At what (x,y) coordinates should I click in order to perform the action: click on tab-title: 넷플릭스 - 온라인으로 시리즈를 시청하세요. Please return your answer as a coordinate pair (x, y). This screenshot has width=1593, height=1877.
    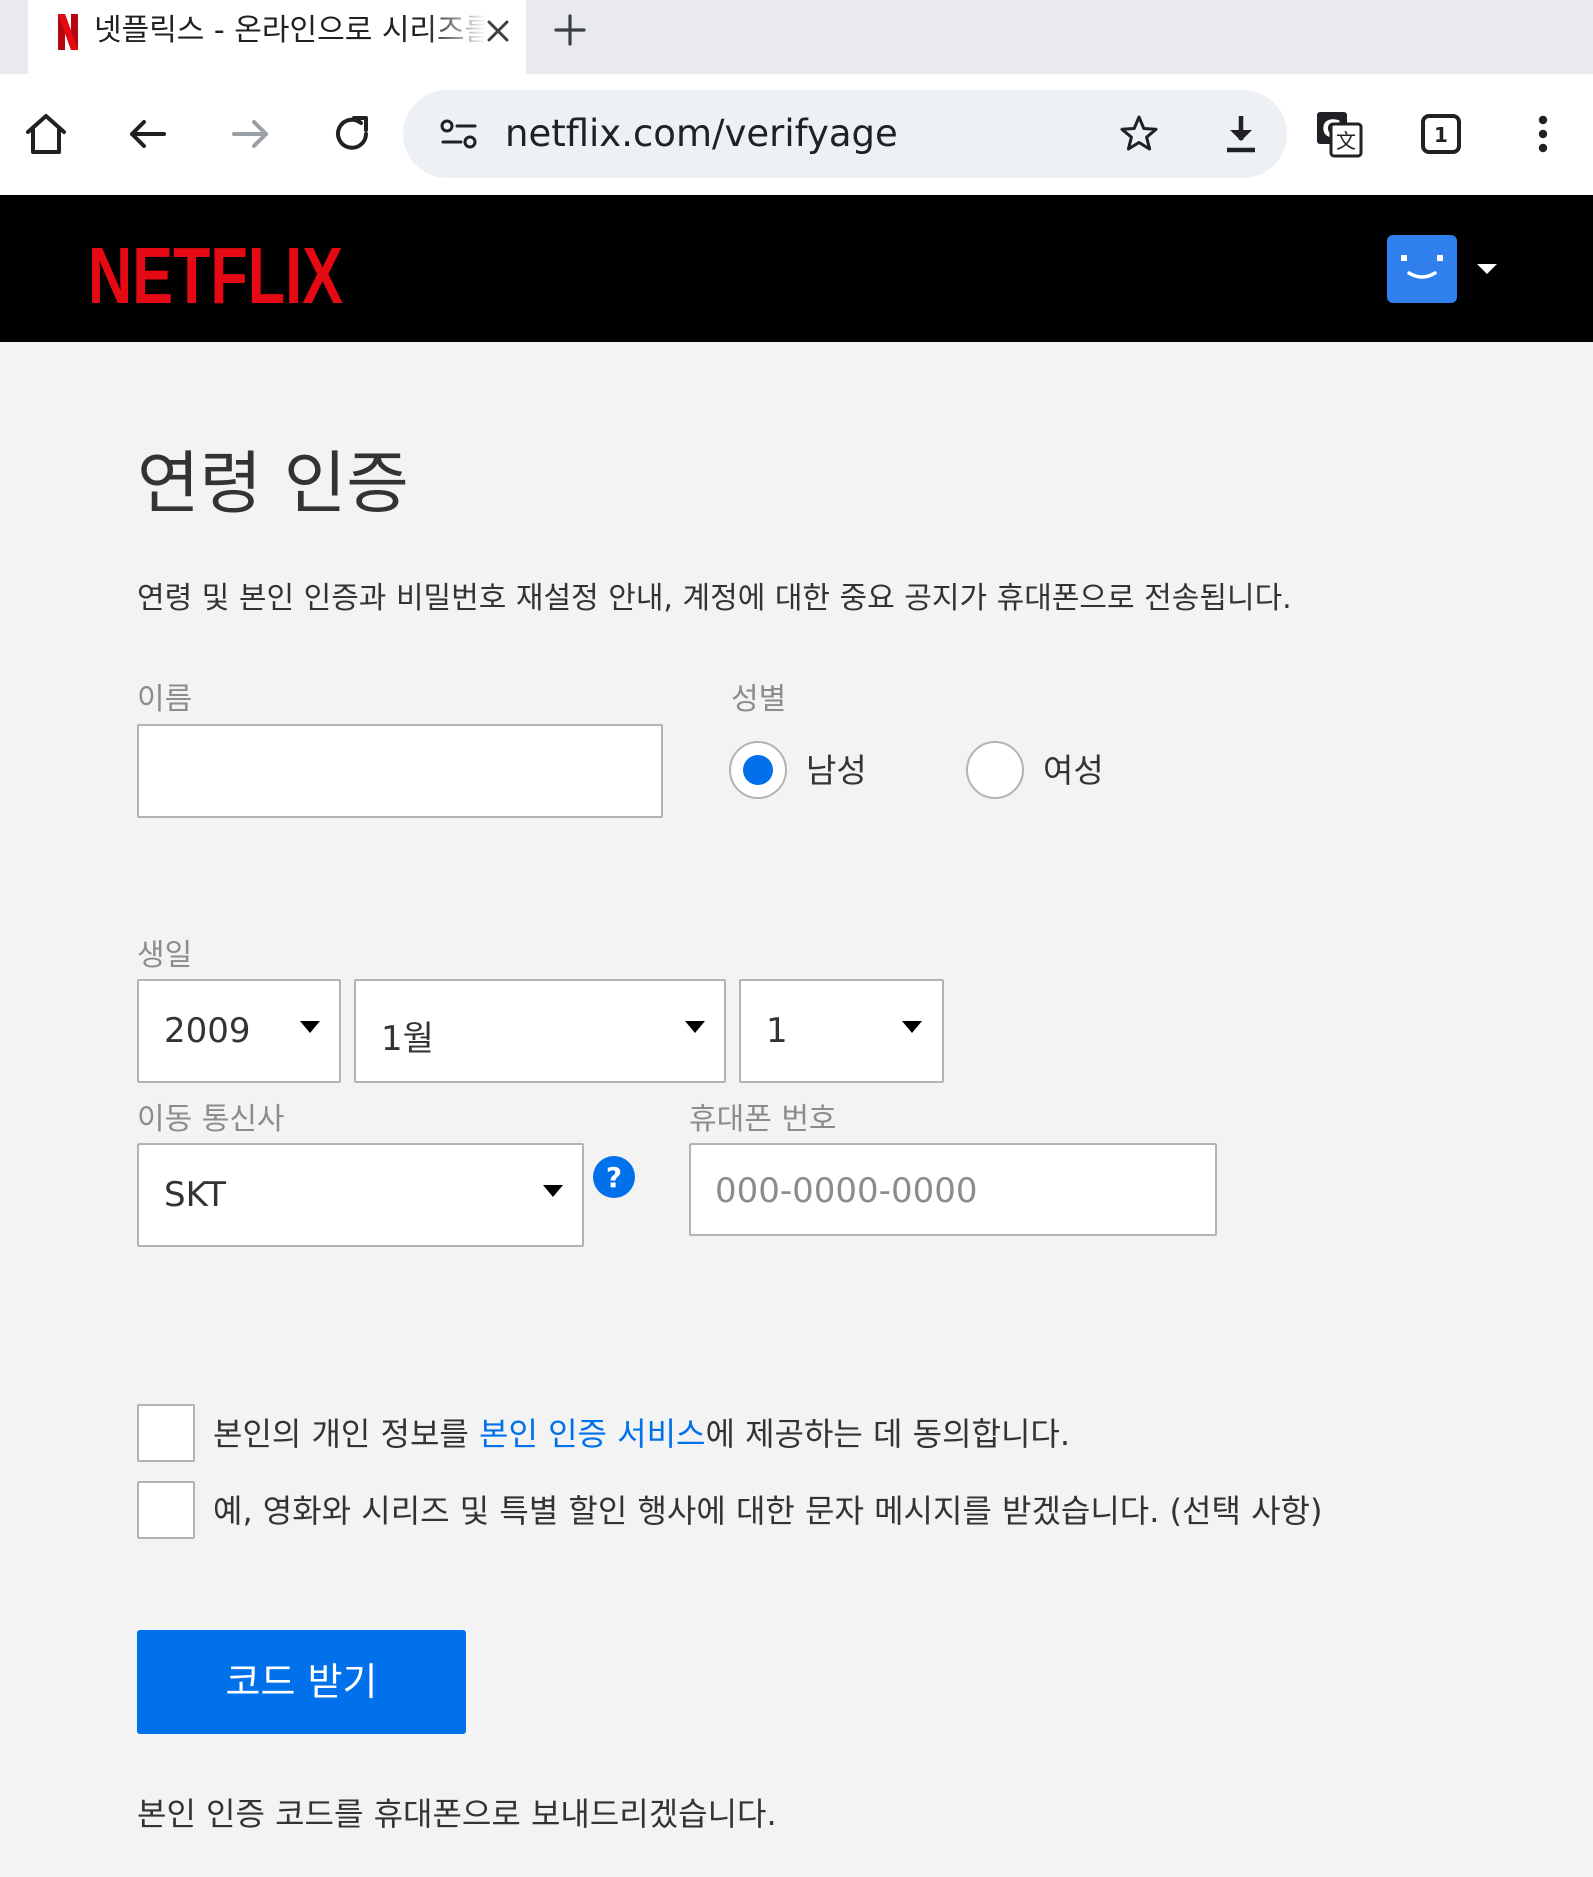
    Looking at the image, I should click on (290, 30).